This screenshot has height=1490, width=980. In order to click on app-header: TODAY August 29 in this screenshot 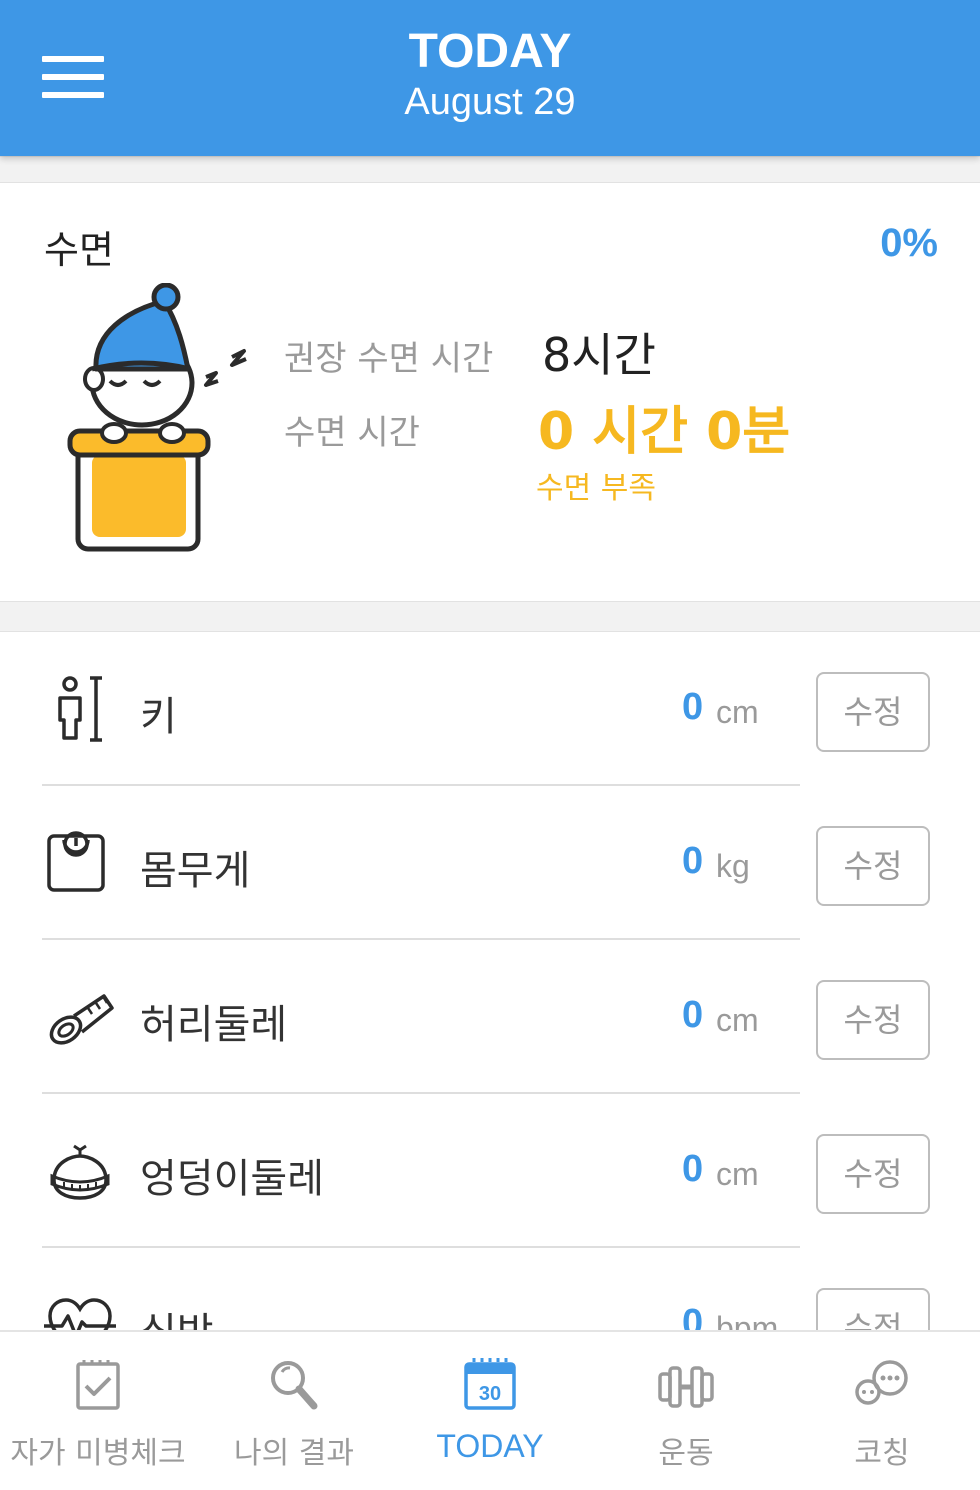, I will do `click(490, 78)`.